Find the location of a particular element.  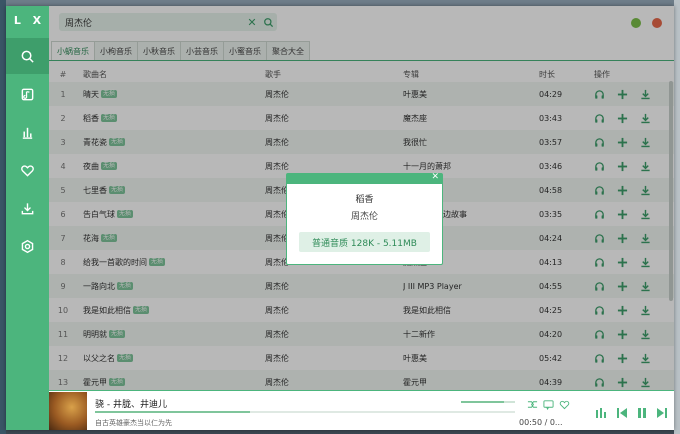

sidebar-item-favorites is located at coordinates (27, 170).